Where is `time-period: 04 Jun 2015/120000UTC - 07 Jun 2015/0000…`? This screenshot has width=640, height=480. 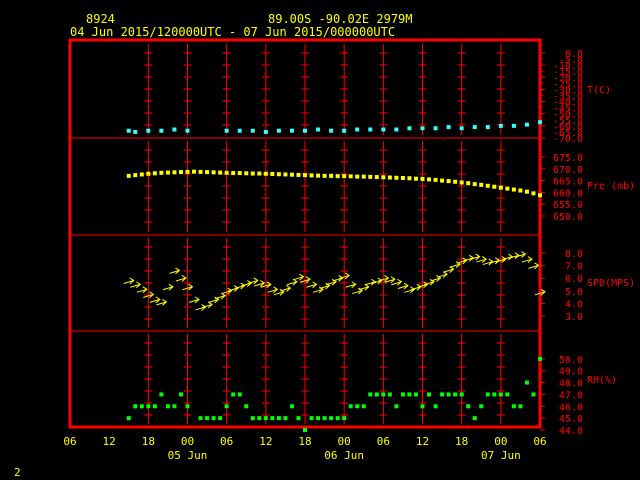 time-period: 04 Jun 2015/120000UTC - 07 Jun 2015/0000… is located at coordinates (232, 32).